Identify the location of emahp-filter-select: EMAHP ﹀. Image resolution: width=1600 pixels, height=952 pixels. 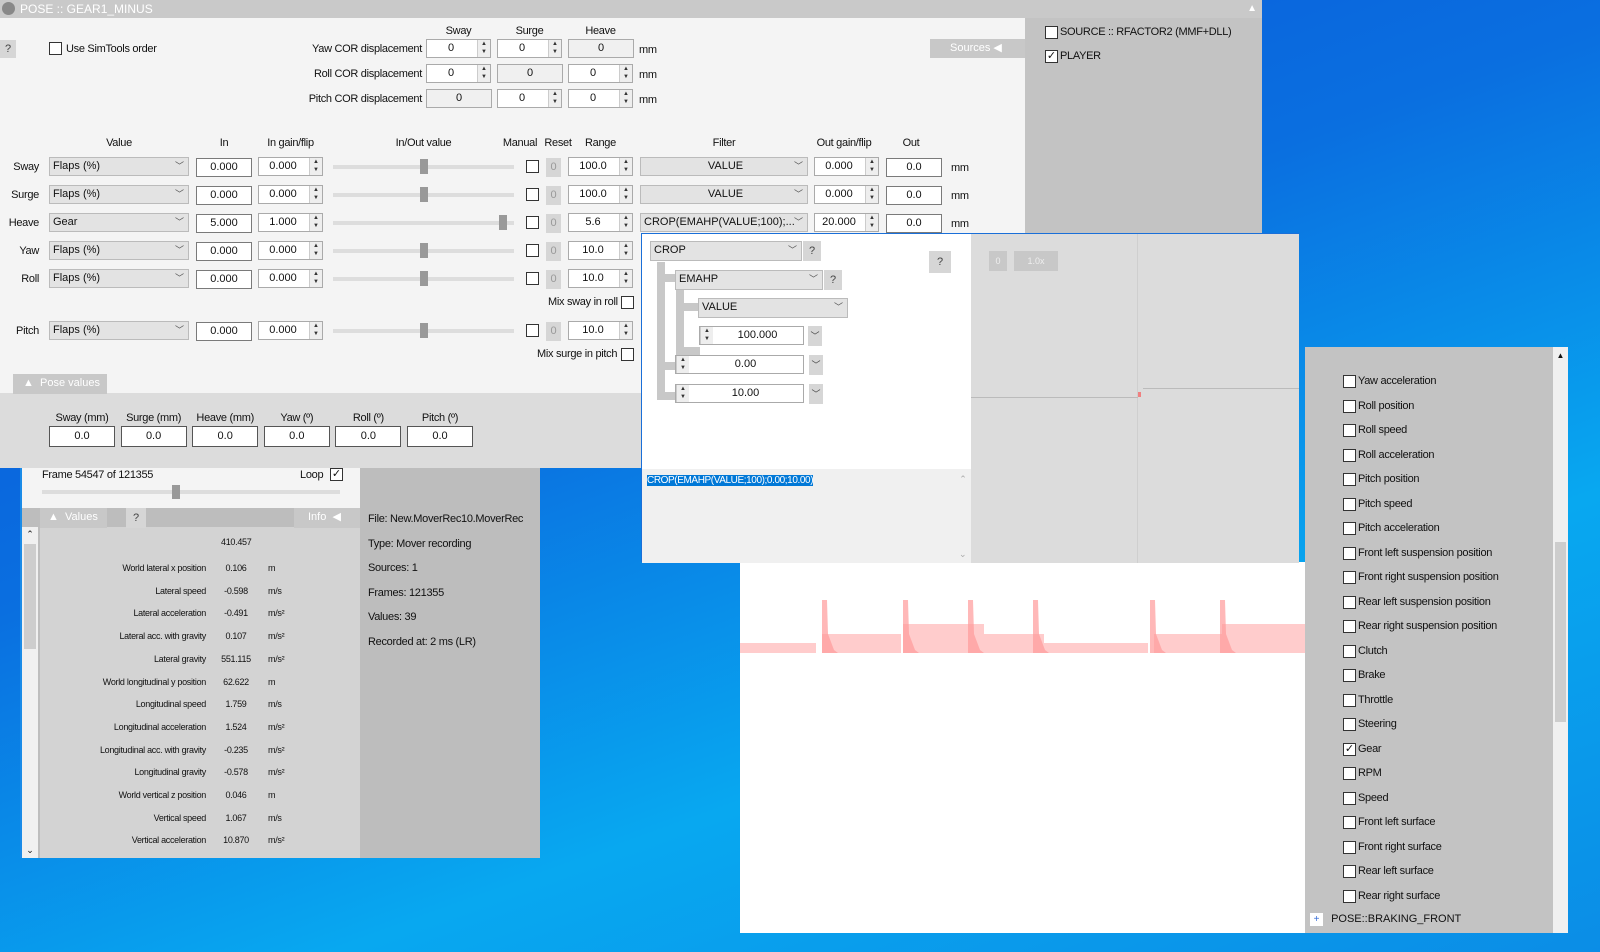
(749, 280).